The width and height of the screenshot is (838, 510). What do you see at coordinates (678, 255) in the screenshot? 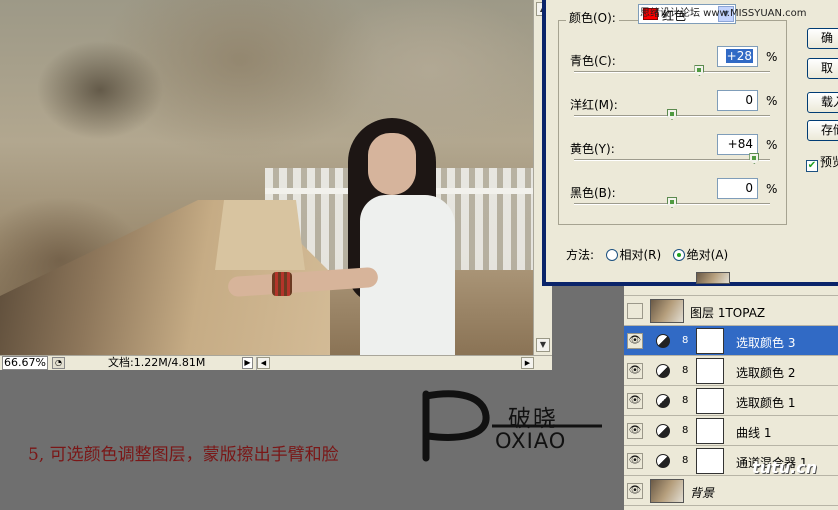
I see `radio-selected-icon` at bounding box center [678, 255].